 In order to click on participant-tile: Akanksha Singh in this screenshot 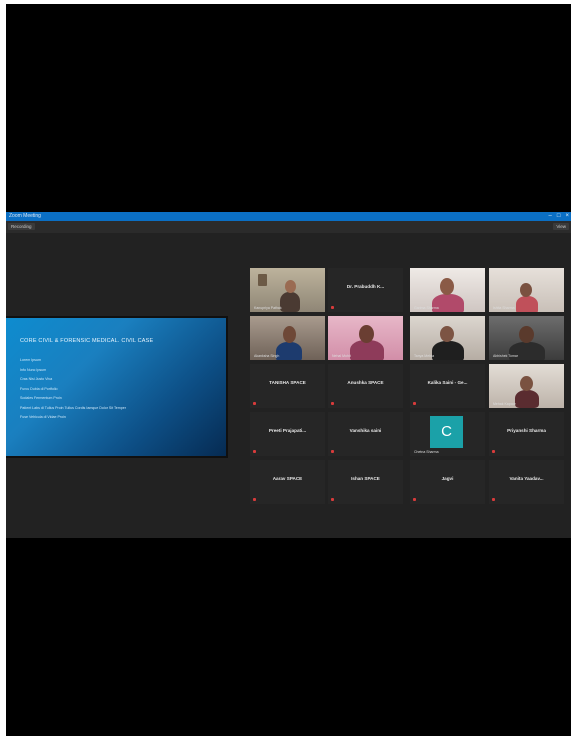, I will do `click(287, 338)`.